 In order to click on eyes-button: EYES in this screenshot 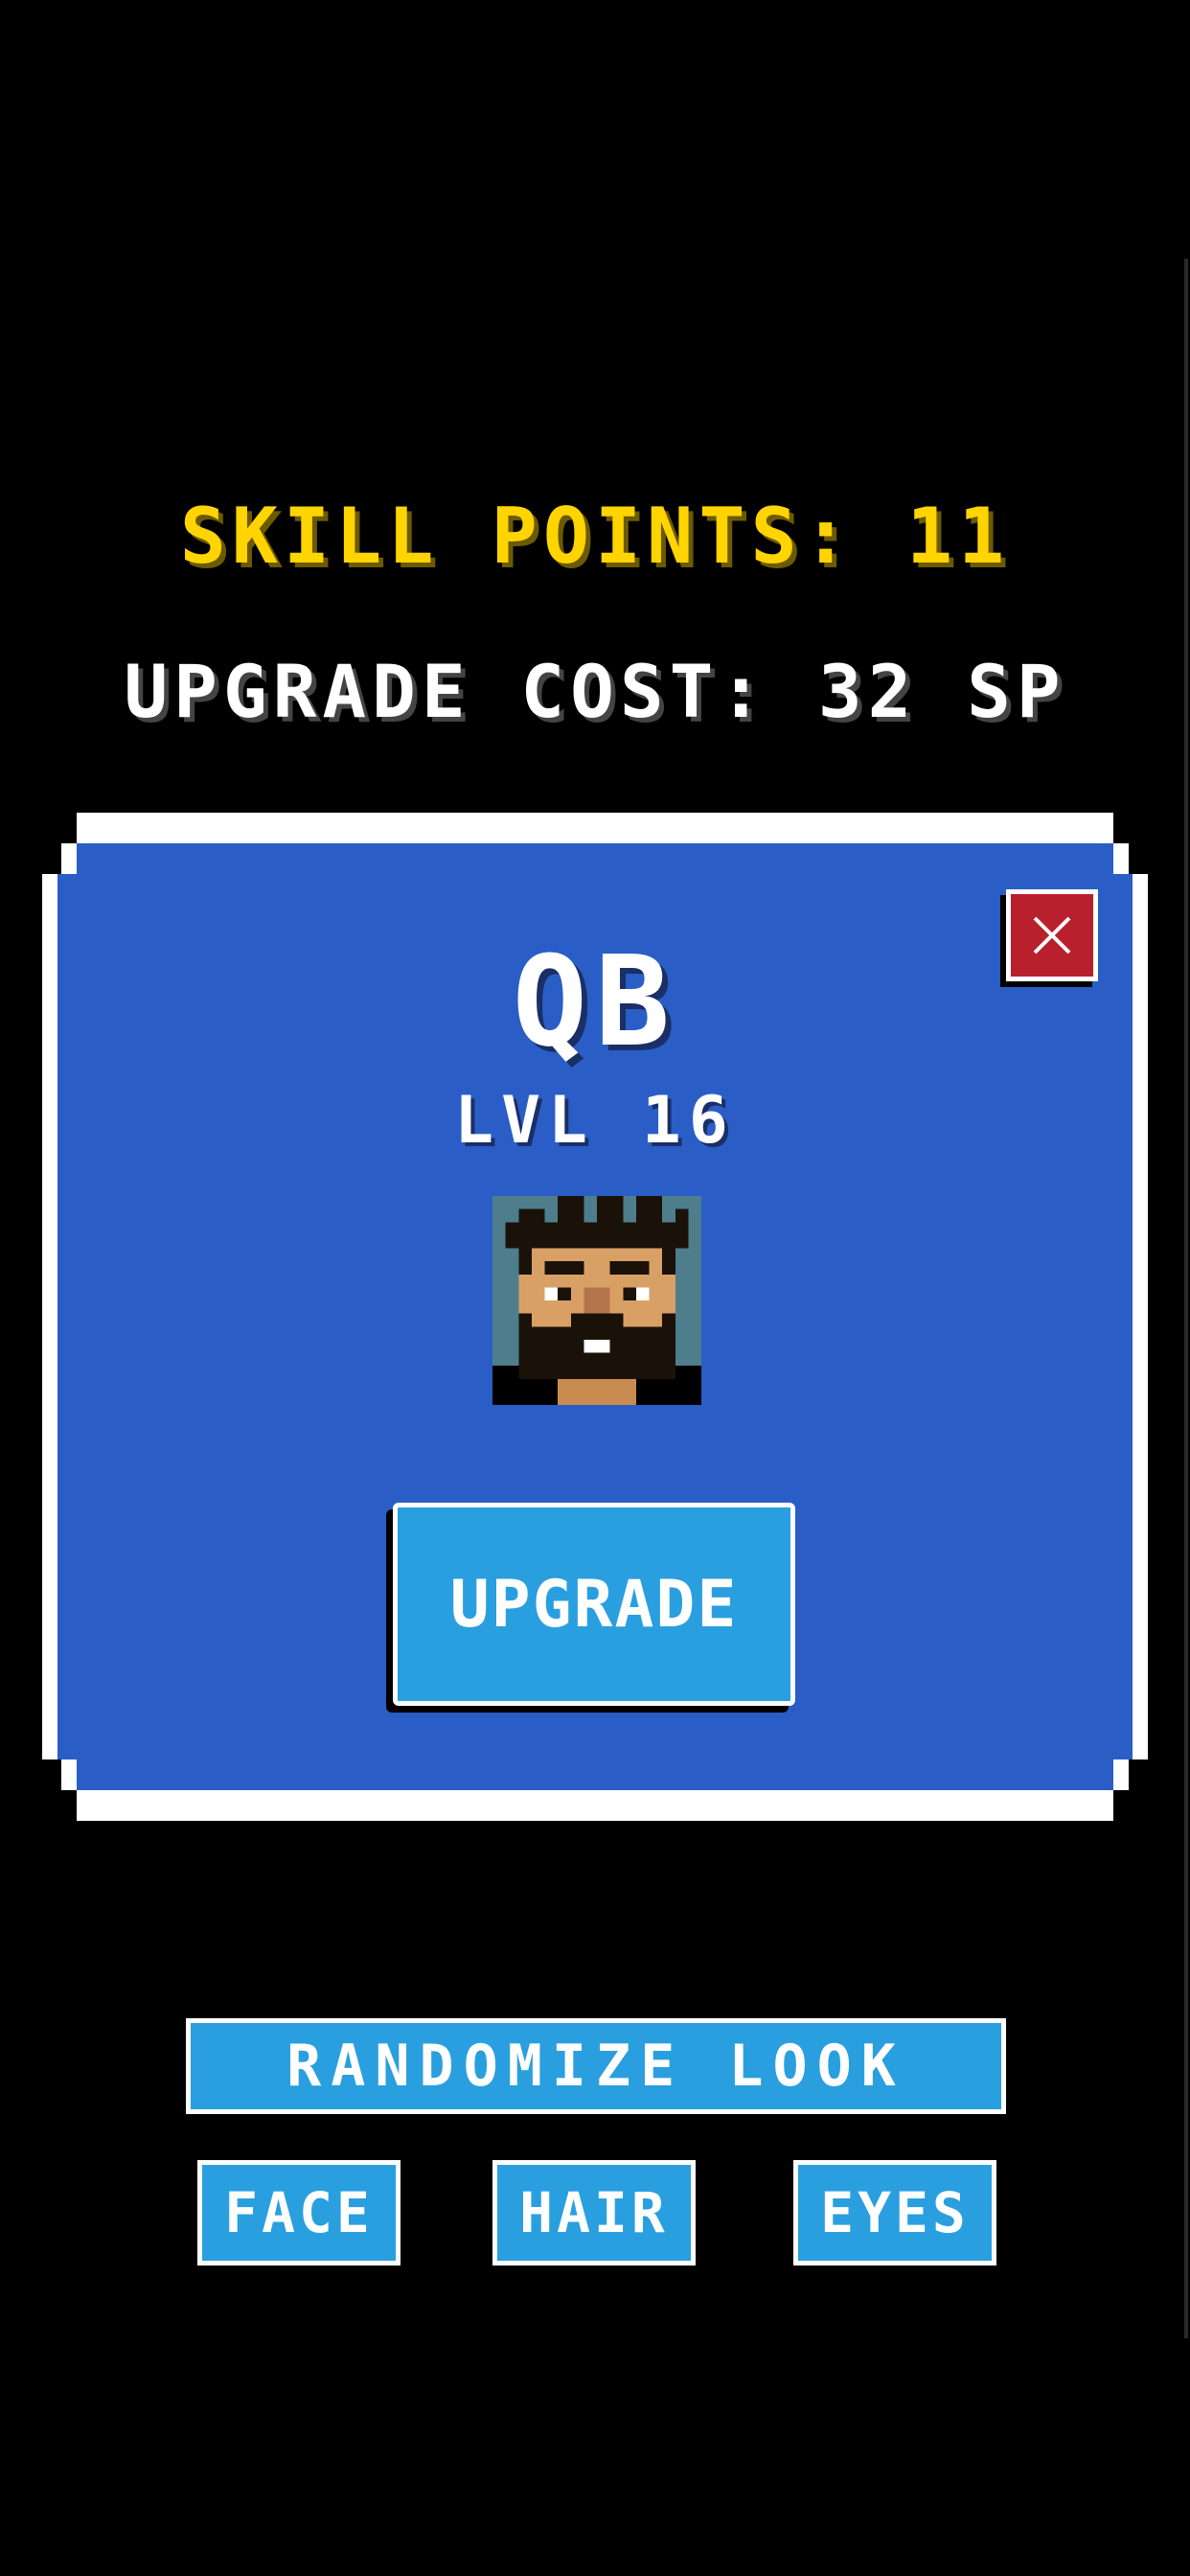, I will do `click(895, 2213)`.